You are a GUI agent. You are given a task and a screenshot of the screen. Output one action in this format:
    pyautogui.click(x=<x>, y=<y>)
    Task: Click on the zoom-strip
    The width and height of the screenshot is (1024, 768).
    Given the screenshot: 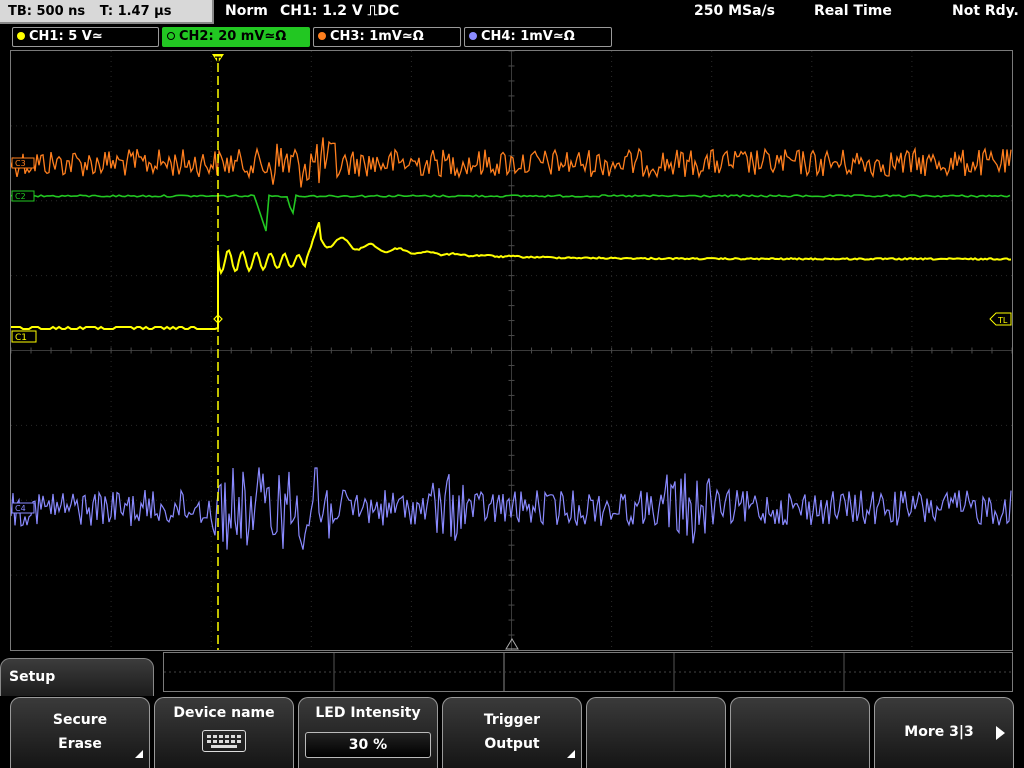 What is the action you would take?
    pyautogui.click(x=588, y=672)
    